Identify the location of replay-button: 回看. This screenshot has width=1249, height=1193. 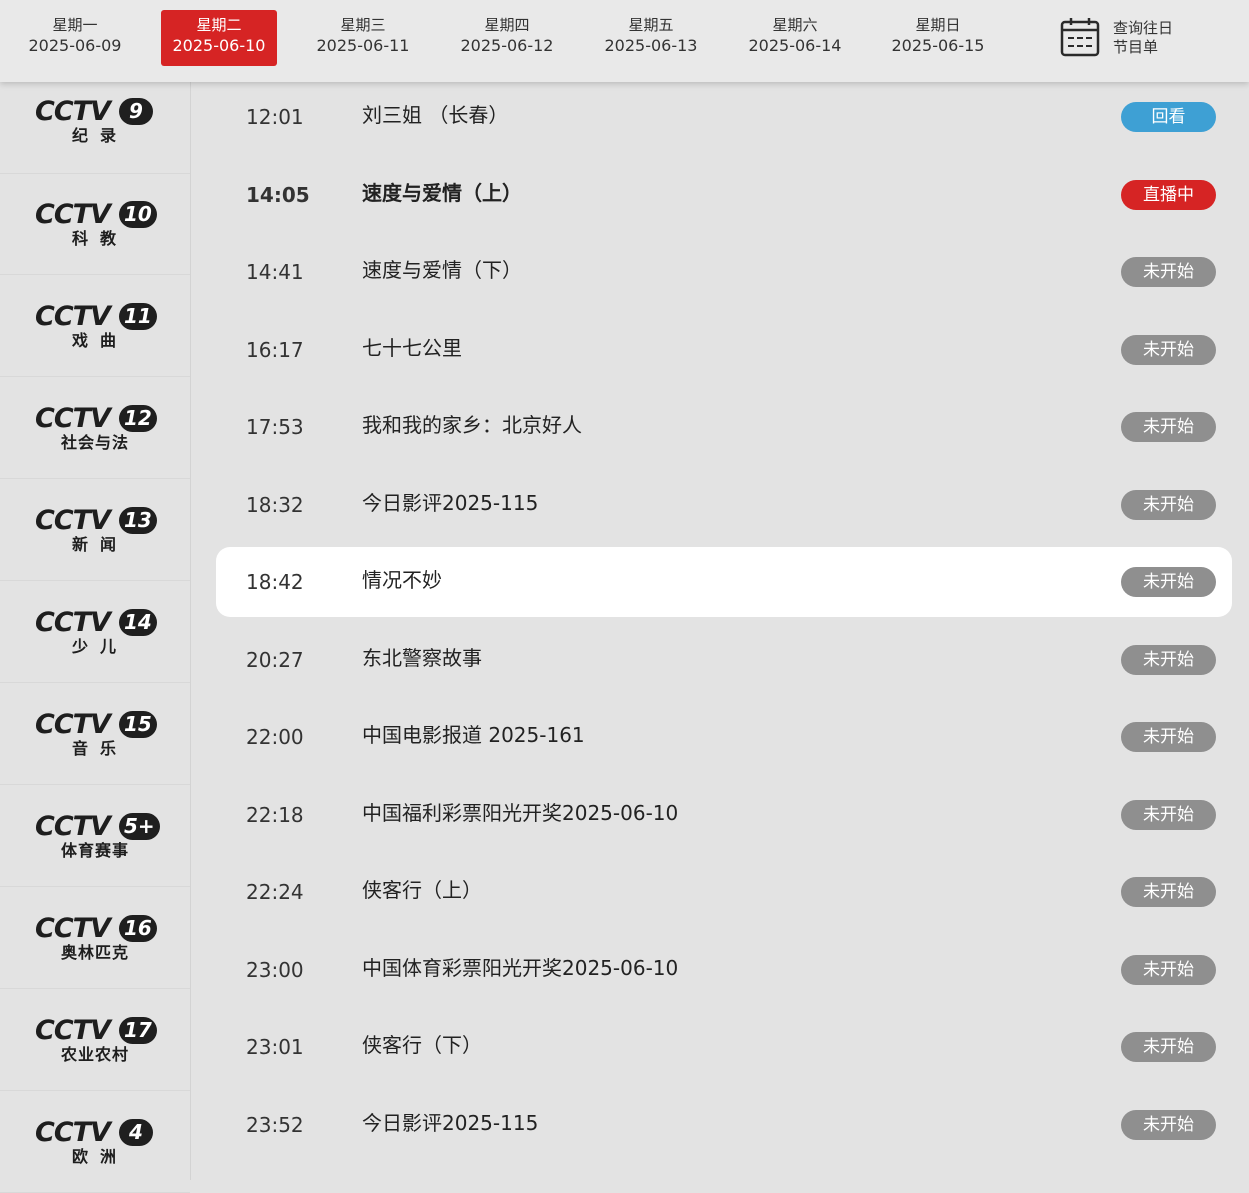
(1168, 117).